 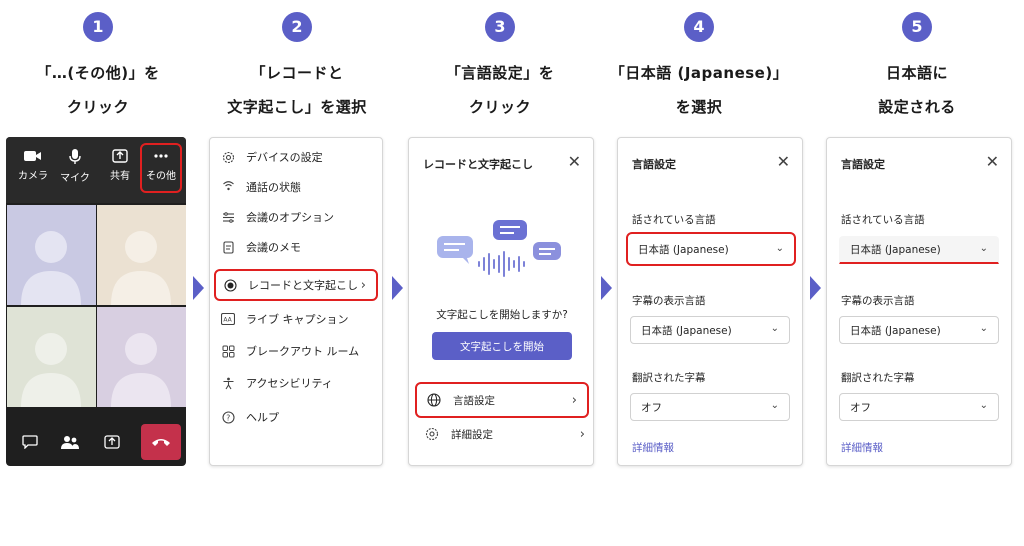 I want to click on step-5: 5 日本語に 設定される, so click(x=917, y=68).